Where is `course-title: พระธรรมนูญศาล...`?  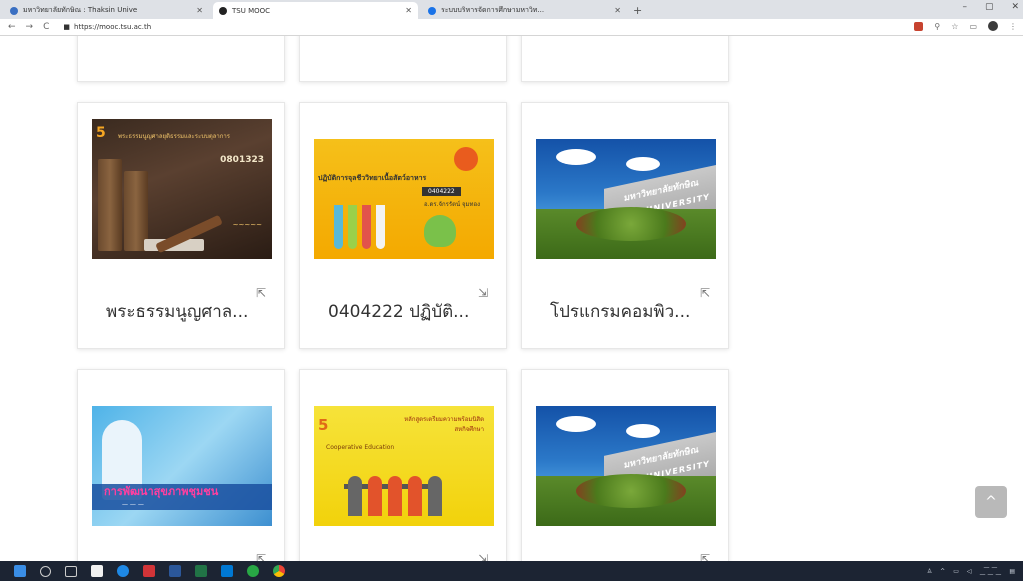 course-title: พระธรรมนูญศาล... is located at coordinates (191, 311).